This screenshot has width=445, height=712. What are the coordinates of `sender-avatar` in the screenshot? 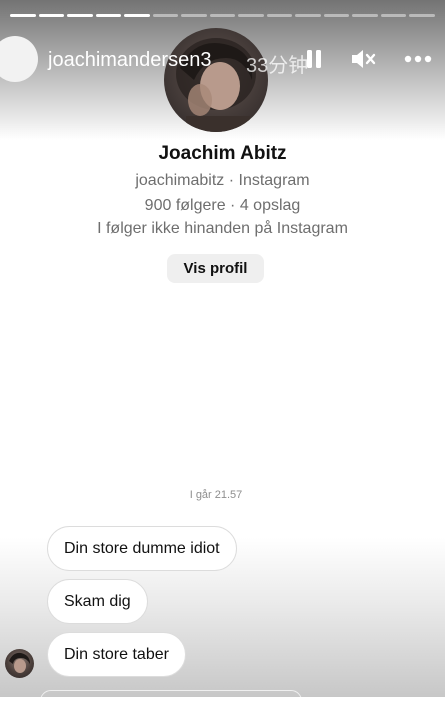 It's located at (19, 663).